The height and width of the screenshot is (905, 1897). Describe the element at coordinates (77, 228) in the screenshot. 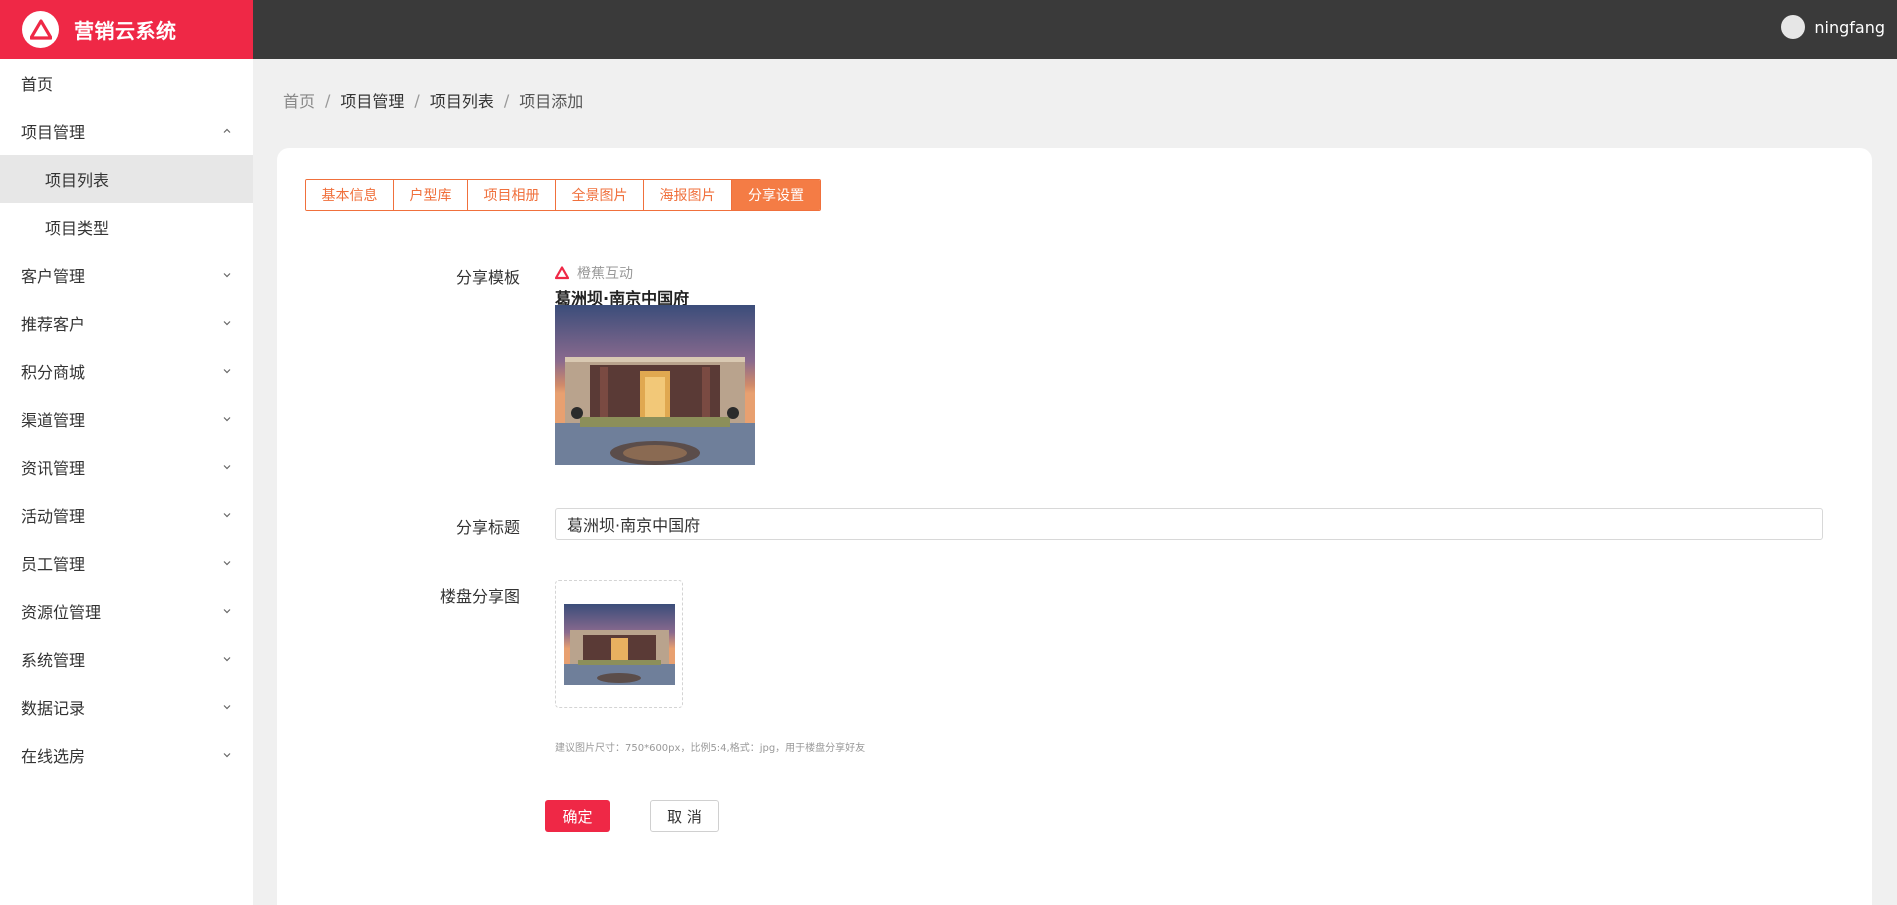

I see `sidebar-item-label: 项目类型` at that location.